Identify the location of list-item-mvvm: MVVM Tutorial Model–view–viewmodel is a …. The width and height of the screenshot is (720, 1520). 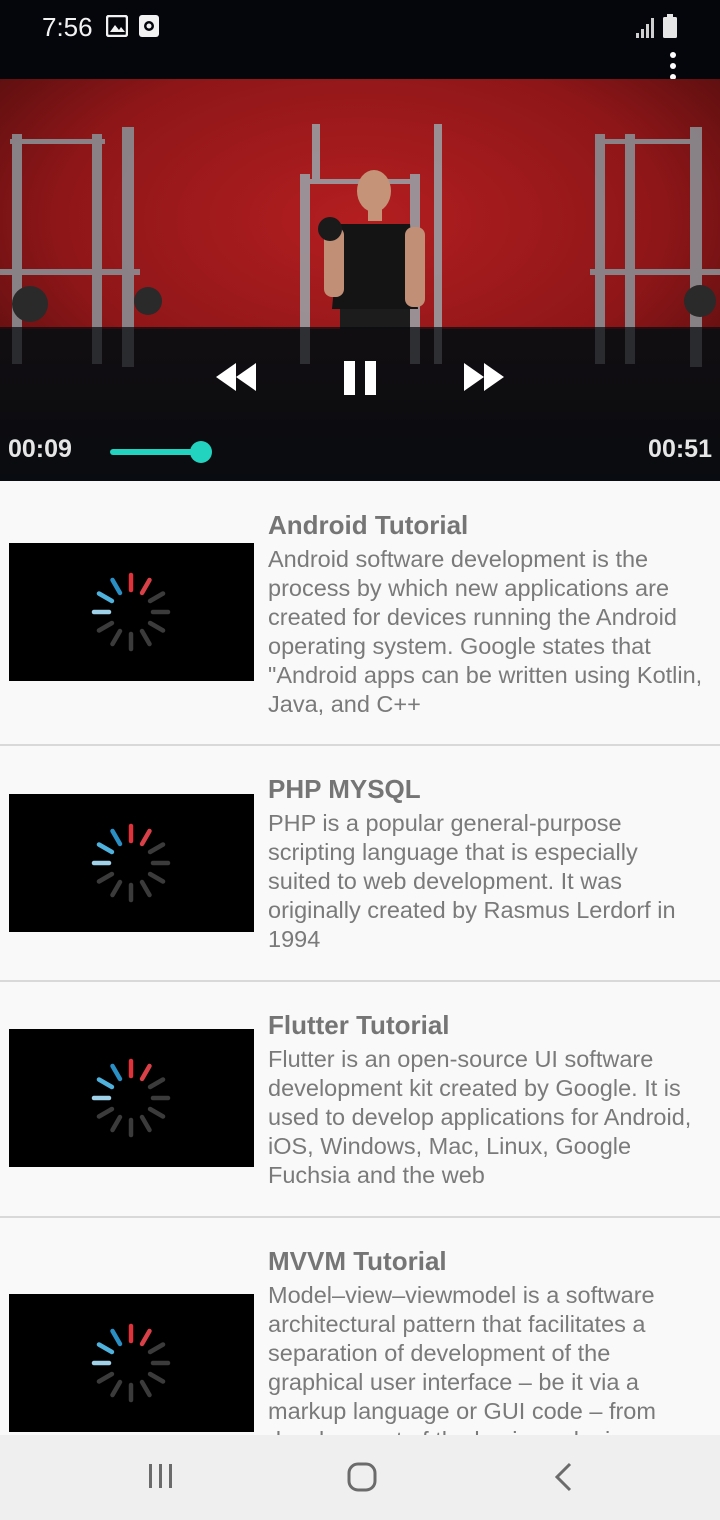
(360, 1326).